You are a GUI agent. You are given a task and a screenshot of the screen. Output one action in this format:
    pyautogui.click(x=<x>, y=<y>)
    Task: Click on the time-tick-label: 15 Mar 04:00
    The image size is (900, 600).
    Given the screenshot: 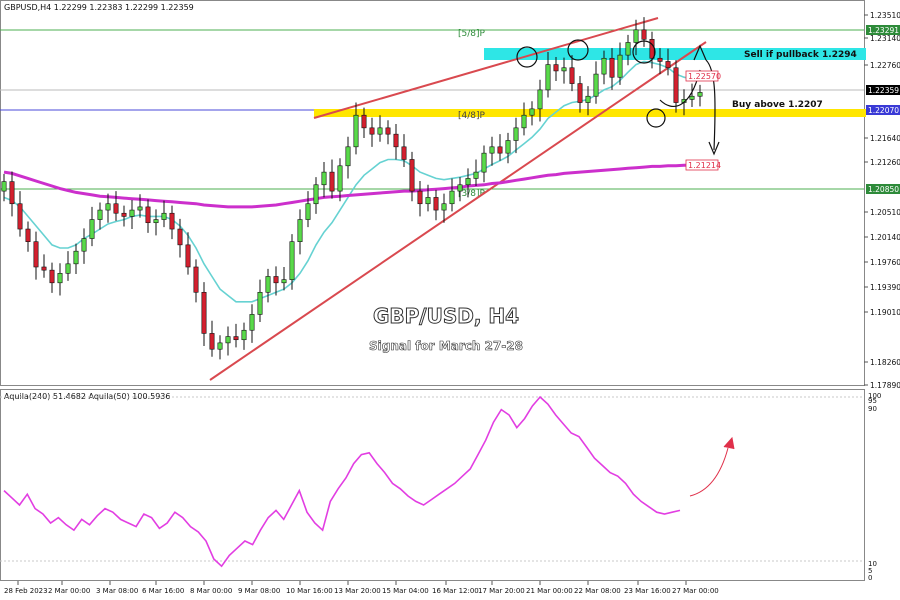 What is the action you would take?
    pyautogui.click(x=405, y=591)
    